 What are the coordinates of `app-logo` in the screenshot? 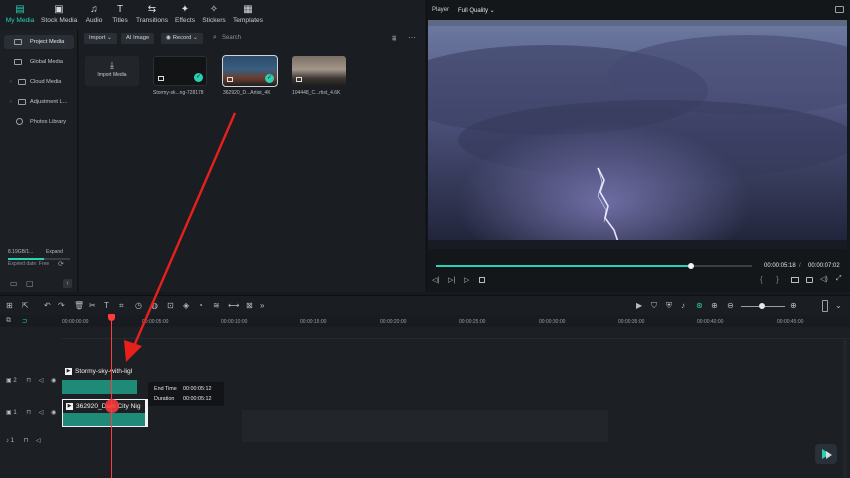 It's located at (826, 454).